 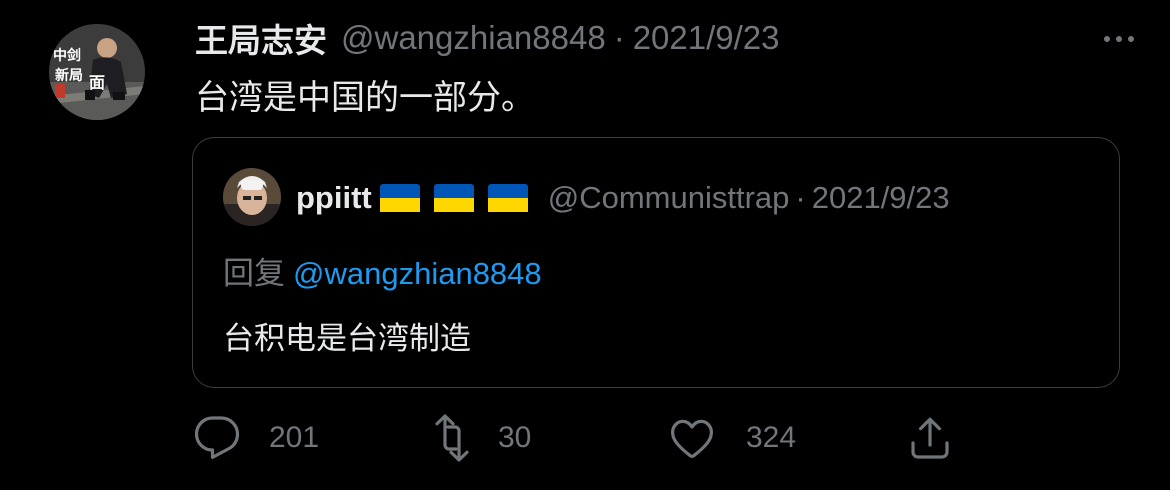 I want to click on tweet-date: 2021/9/23, so click(x=706, y=38).